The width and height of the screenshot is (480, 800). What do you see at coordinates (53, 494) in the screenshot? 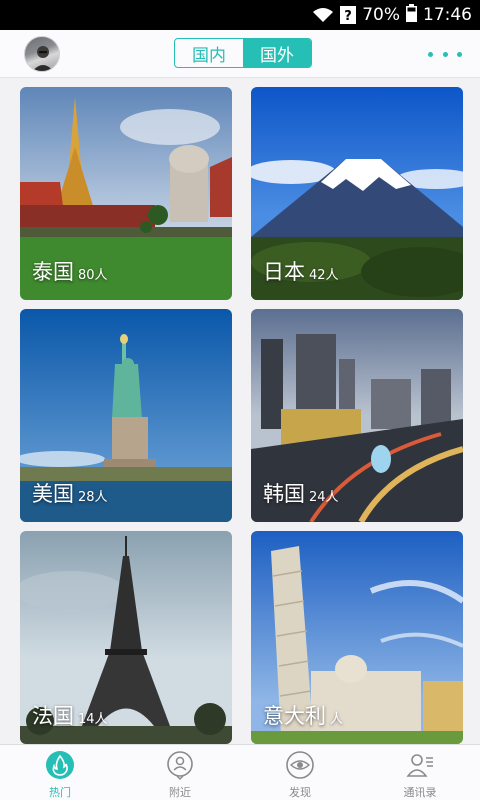
I see `destination-name: 美国` at bounding box center [53, 494].